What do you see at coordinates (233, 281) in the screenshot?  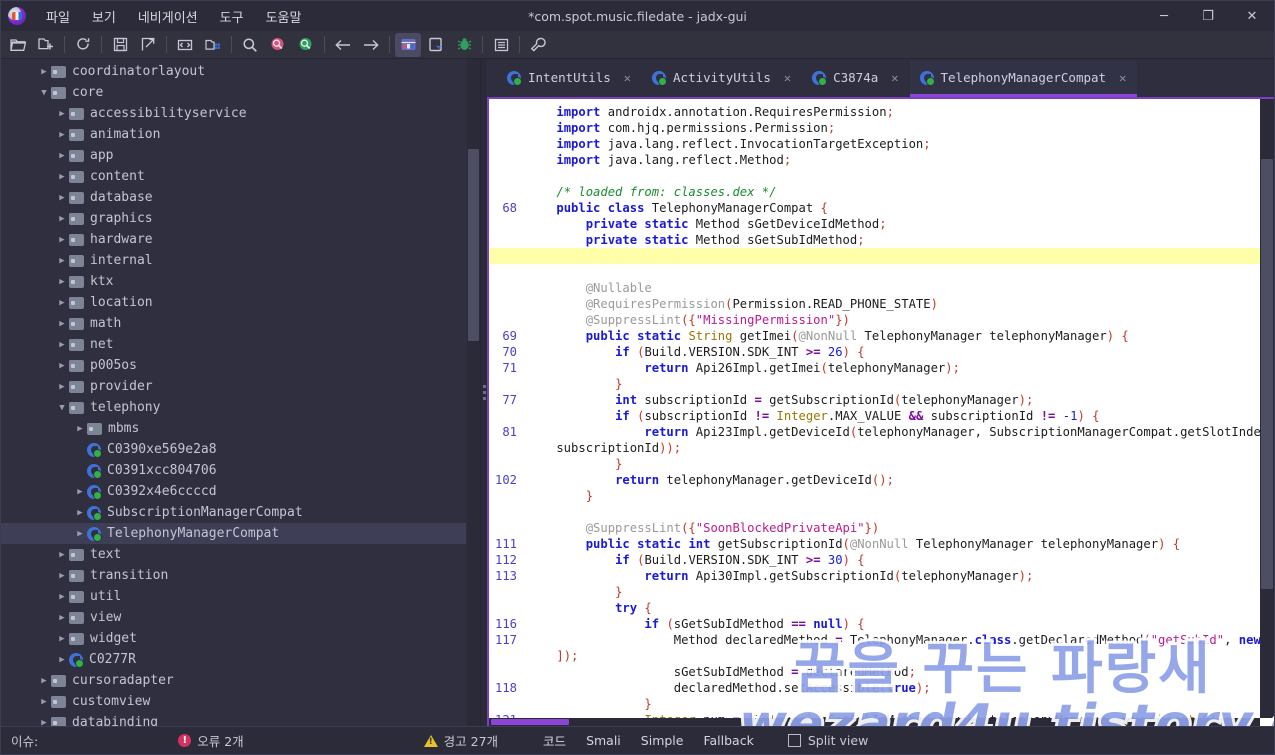 I see `tree-item-ktx: ▶ ktx` at bounding box center [233, 281].